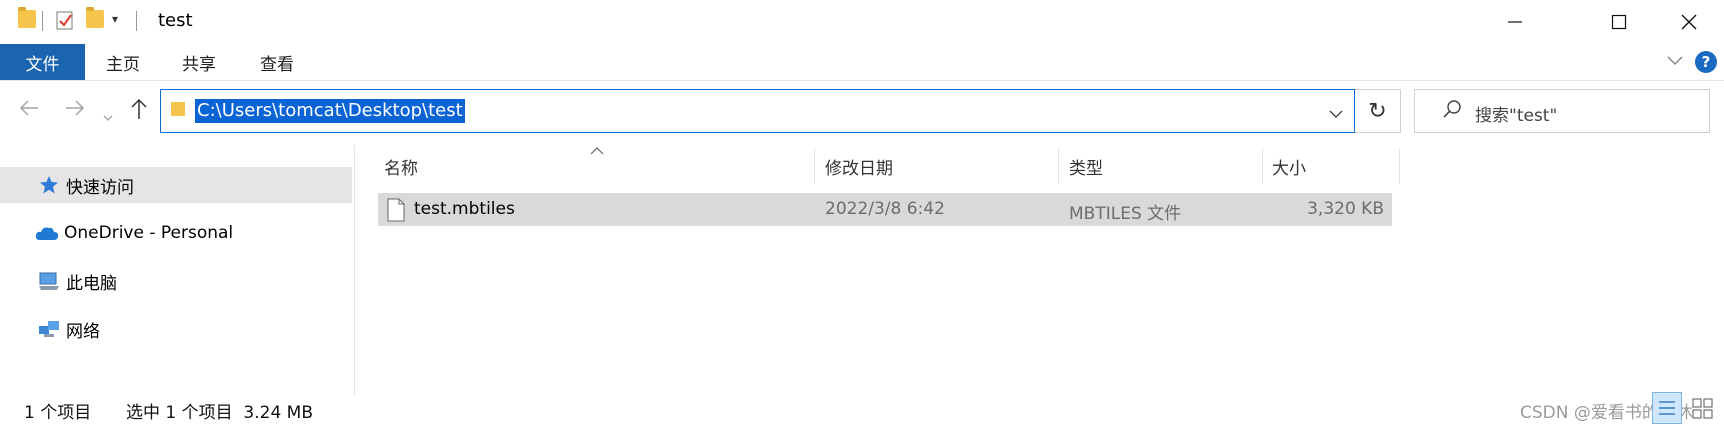  I want to click on column-header-name: 名称, so click(596, 166).